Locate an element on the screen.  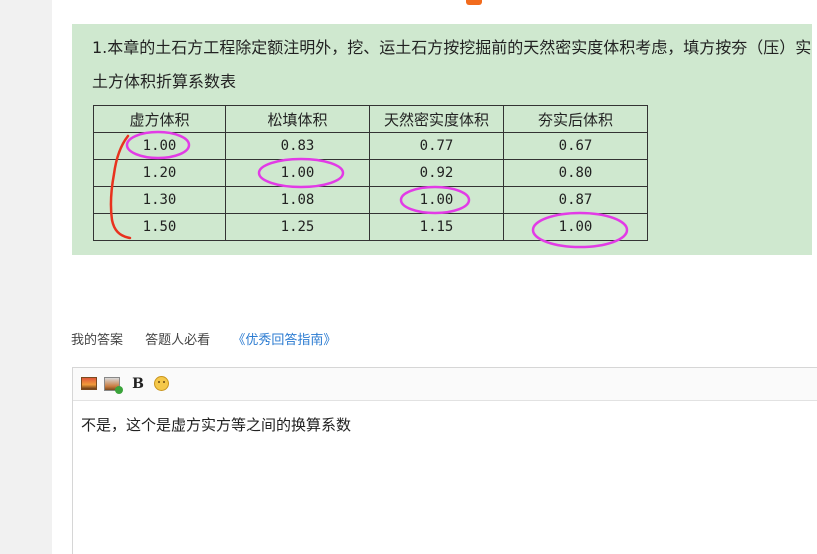
table-cell: 0.67 is located at coordinates (575, 146).